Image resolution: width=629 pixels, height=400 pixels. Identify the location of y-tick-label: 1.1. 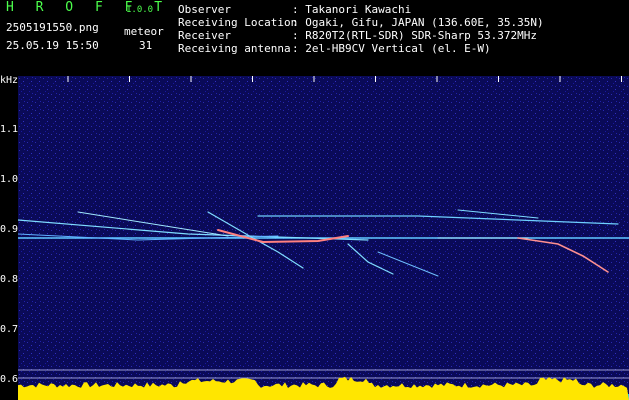
(9, 129).